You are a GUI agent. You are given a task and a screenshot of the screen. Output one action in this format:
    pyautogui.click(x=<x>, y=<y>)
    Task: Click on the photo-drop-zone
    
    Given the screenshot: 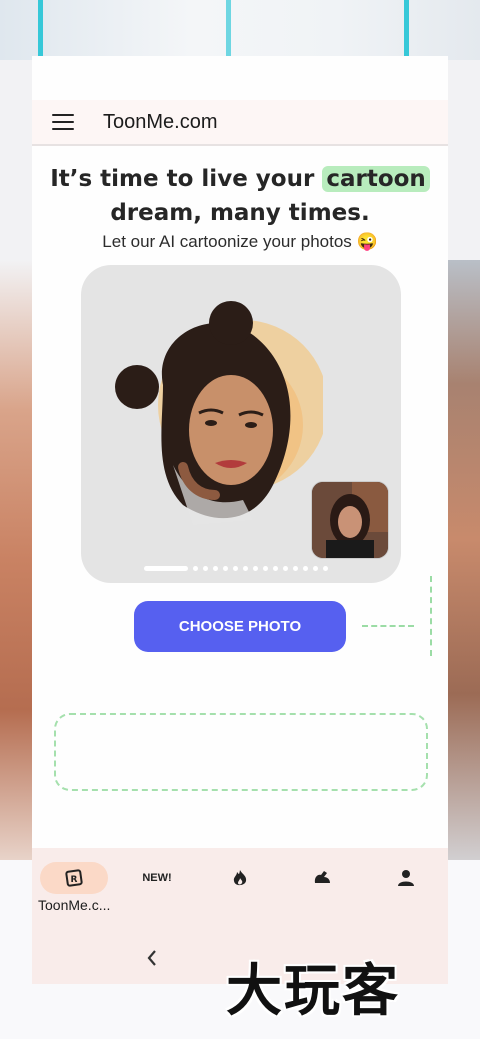 What is the action you would take?
    pyautogui.click(x=241, y=752)
    